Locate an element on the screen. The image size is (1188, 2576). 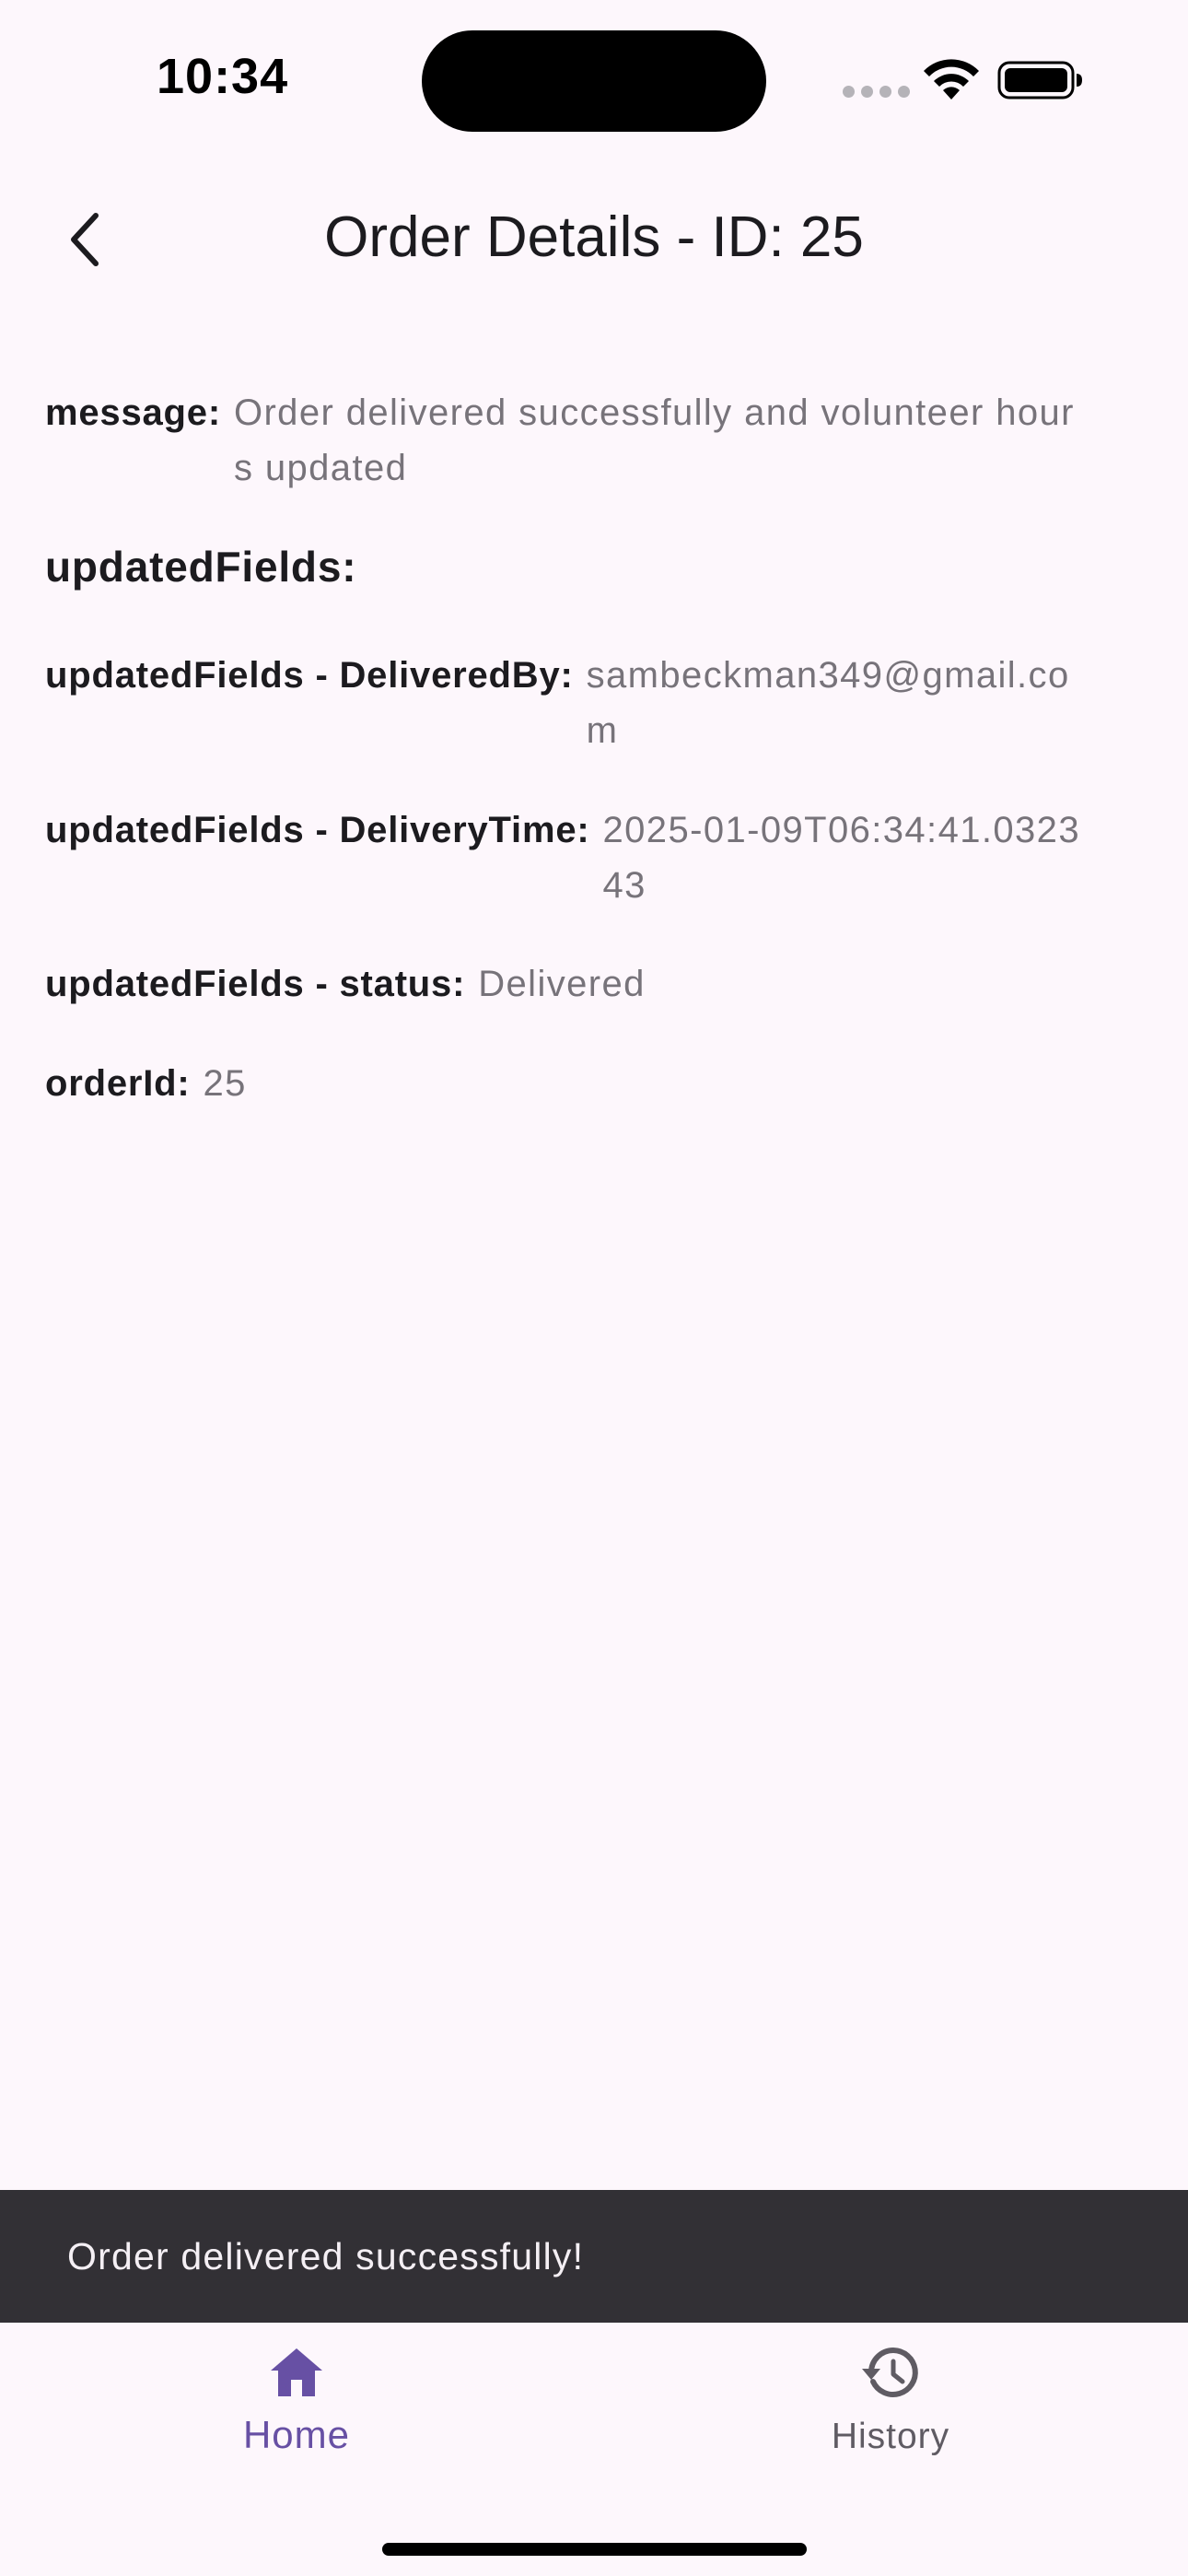
detail-label: updatedFields - DeliveryTime: is located at coordinates (317, 830).